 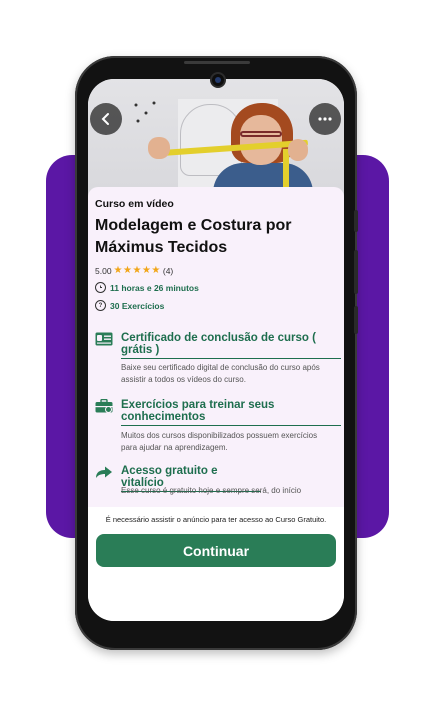 I want to click on presenter-hand-right, so click(x=298, y=150).